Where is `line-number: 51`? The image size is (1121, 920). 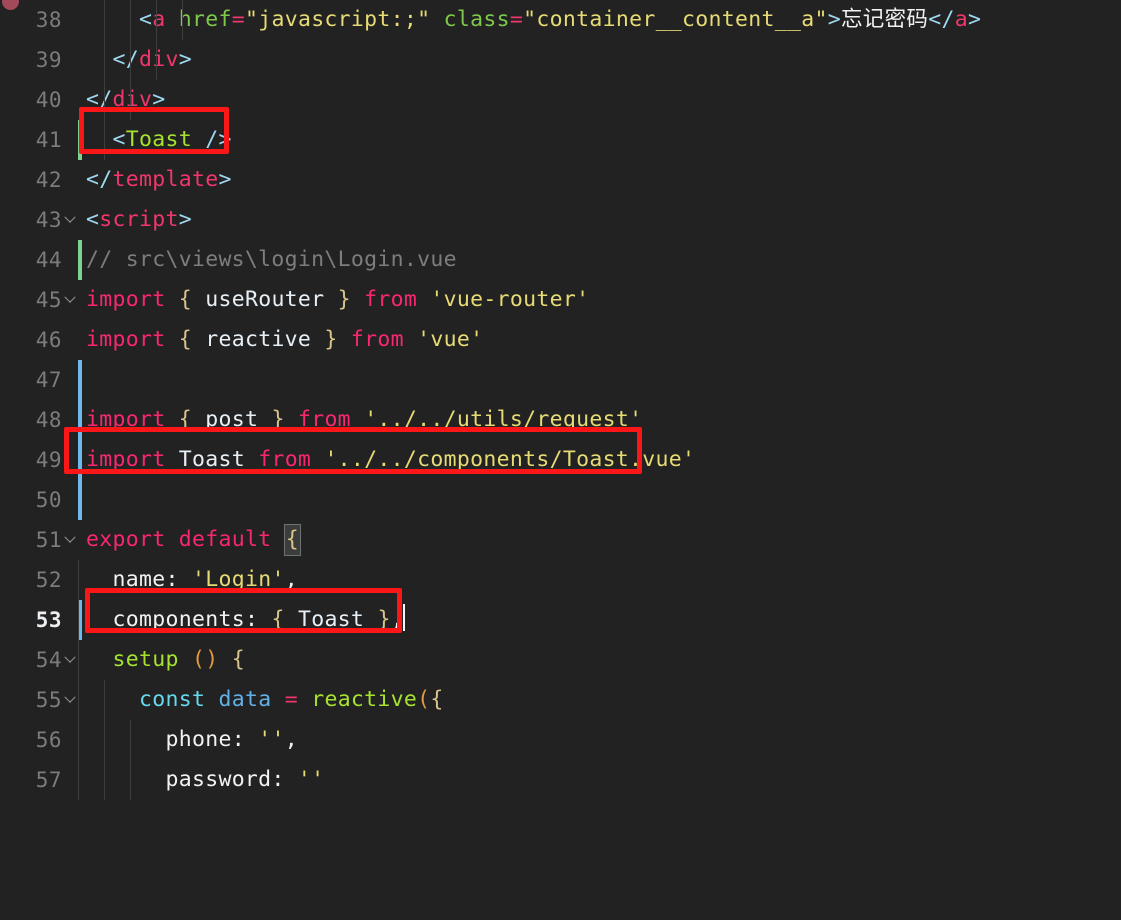
line-number: 51 is located at coordinates (48, 540).